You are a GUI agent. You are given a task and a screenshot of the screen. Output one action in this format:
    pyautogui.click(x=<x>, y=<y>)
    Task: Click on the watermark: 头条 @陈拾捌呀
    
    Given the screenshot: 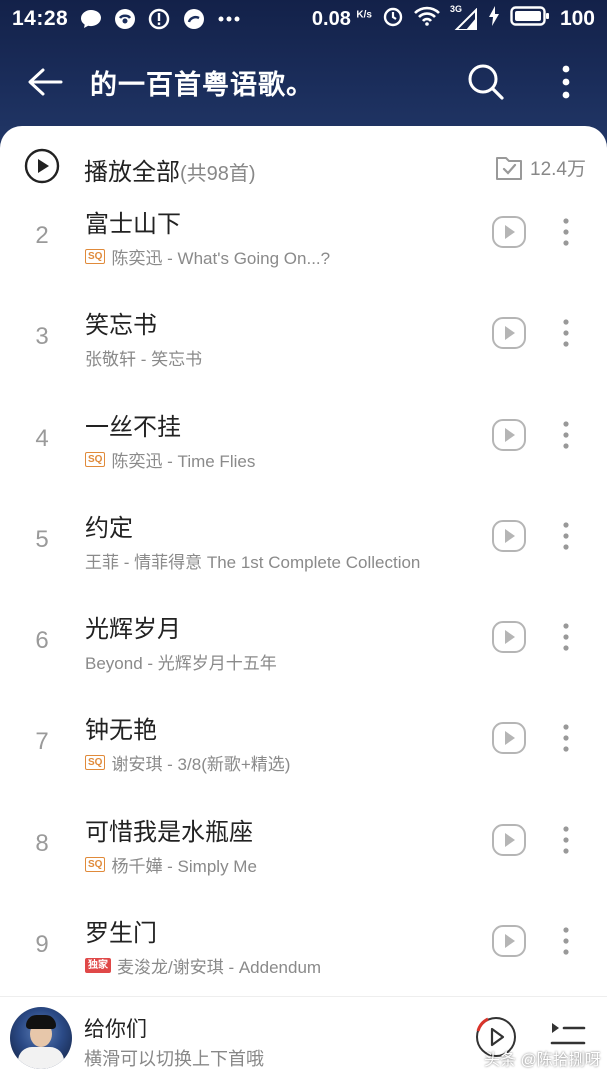 What is the action you would take?
    pyautogui.click(x=542, y=1060)
    